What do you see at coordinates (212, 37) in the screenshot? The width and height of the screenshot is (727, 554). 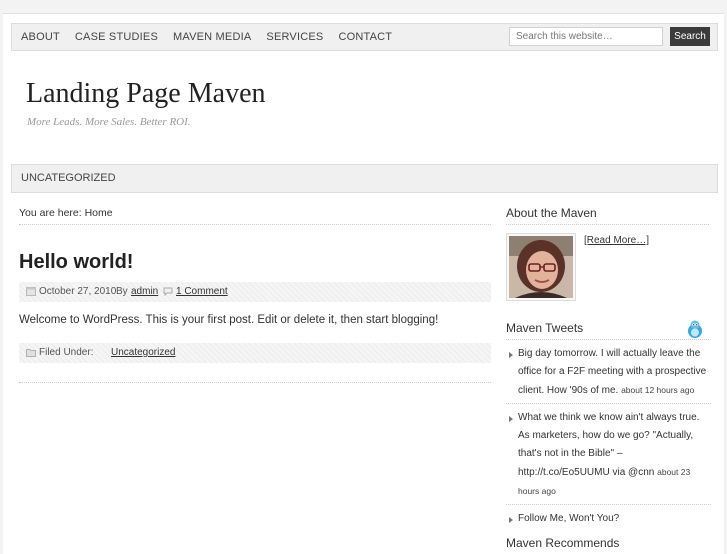 I see `nav-item-maven-media: MAVEN MEDIA` at bounding box center [212, 37].